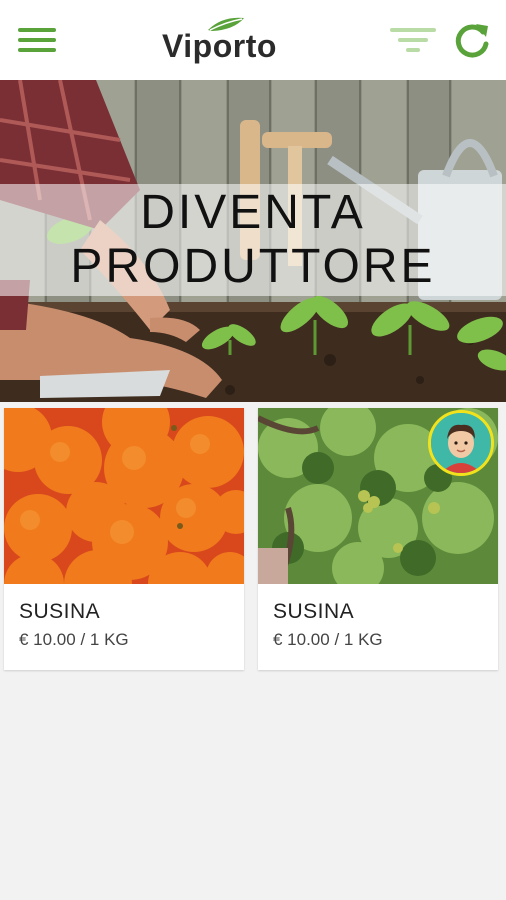  I want to click on logo-text: Viporto, so click(219, 46).